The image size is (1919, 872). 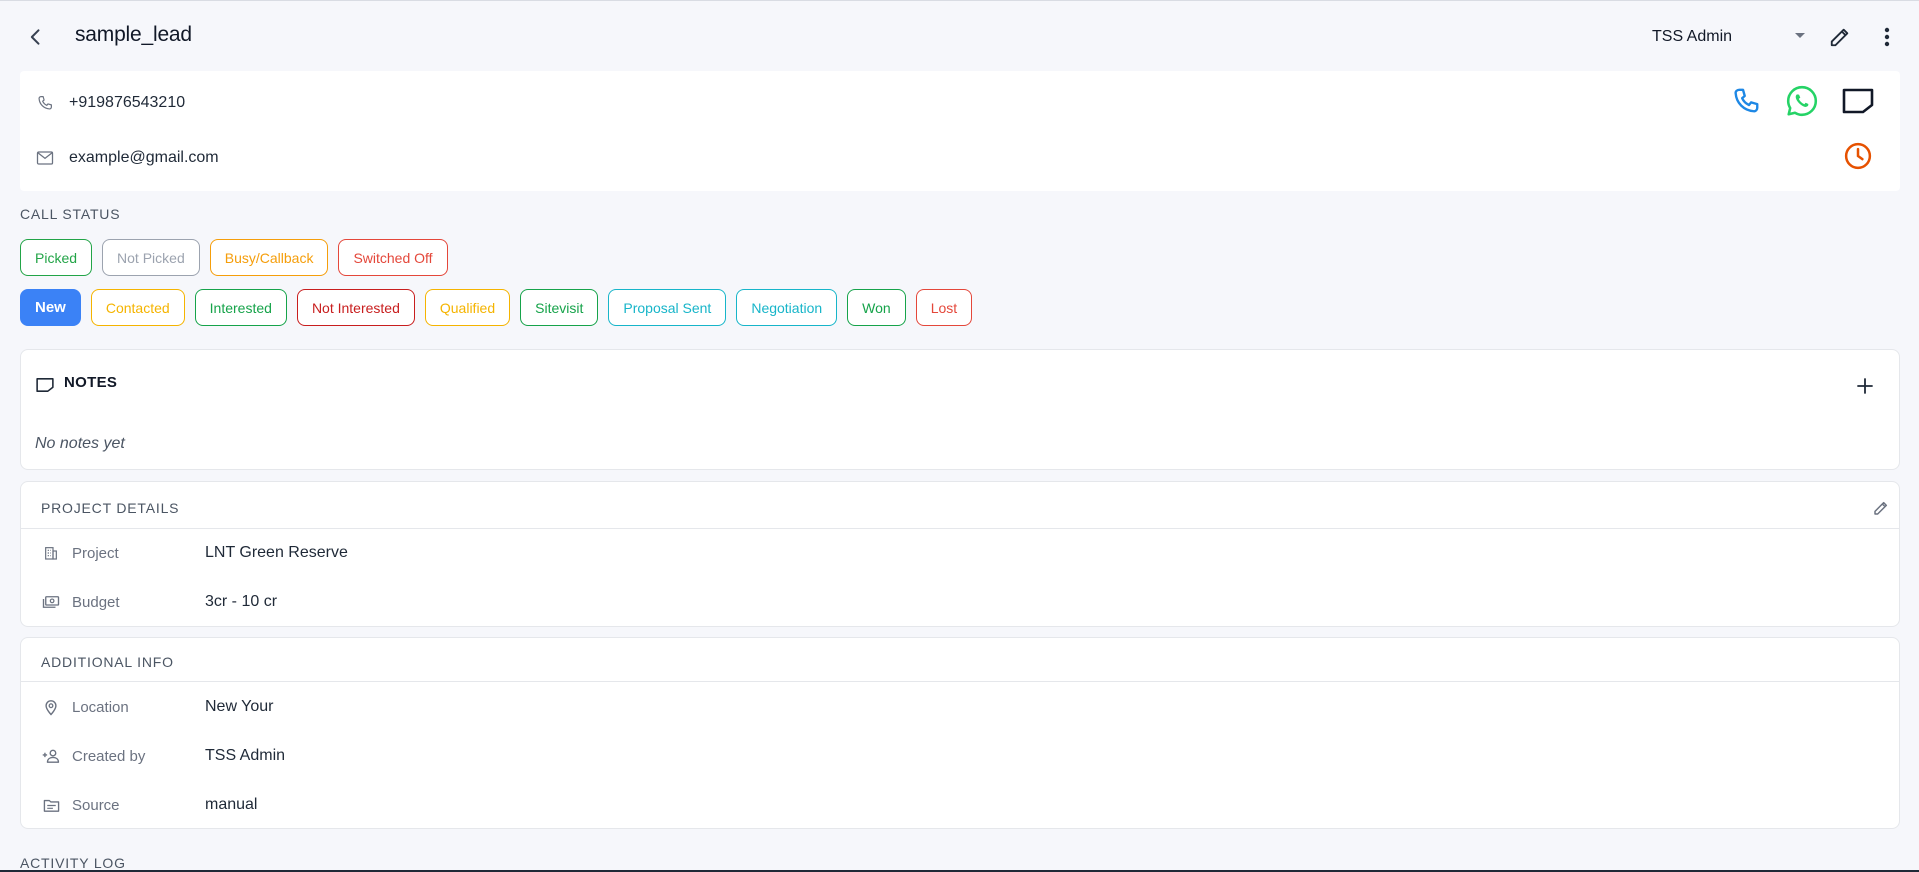 I want to click on edit-project-details-button, so click(x=1881, y=508).